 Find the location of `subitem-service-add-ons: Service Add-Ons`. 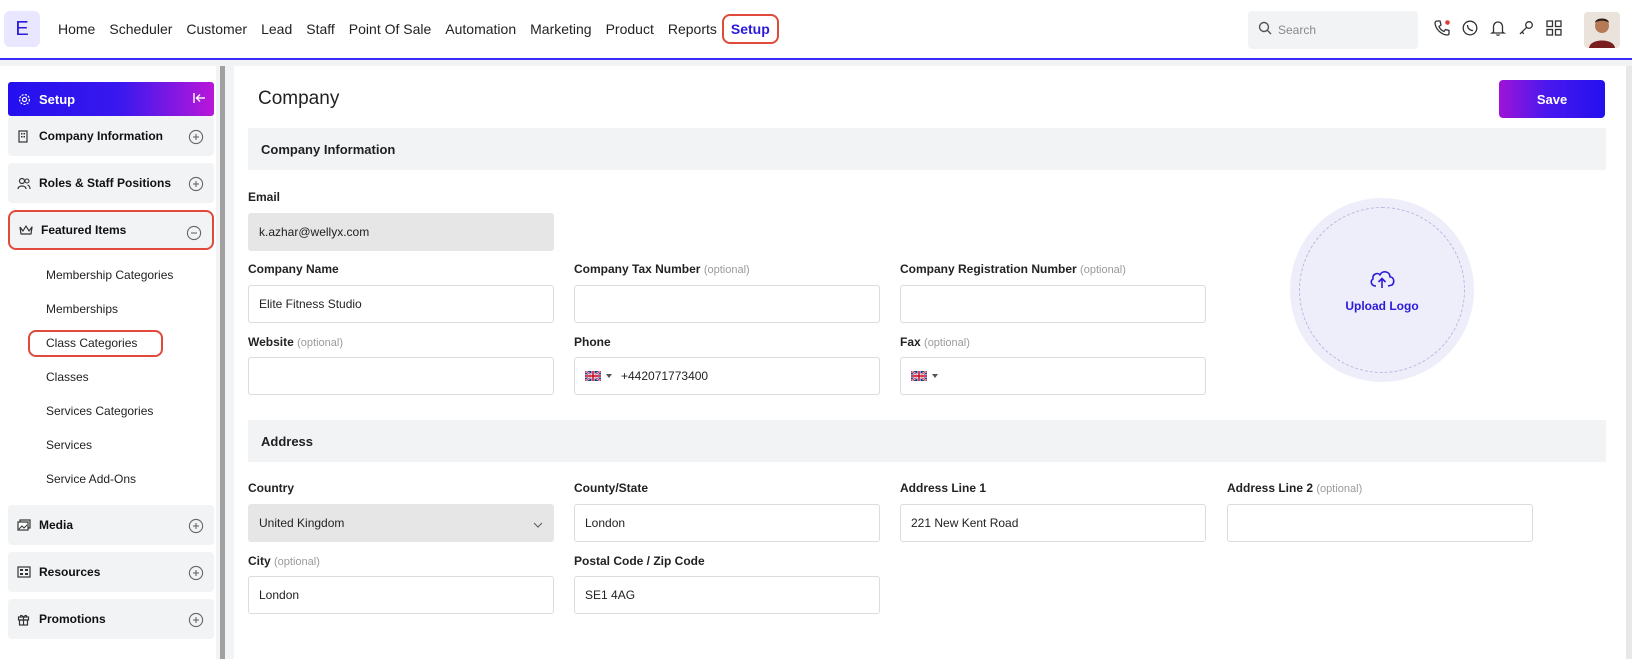

subitem-service-add-ons: Service Add-Ons is located at coordinates (91, 479).